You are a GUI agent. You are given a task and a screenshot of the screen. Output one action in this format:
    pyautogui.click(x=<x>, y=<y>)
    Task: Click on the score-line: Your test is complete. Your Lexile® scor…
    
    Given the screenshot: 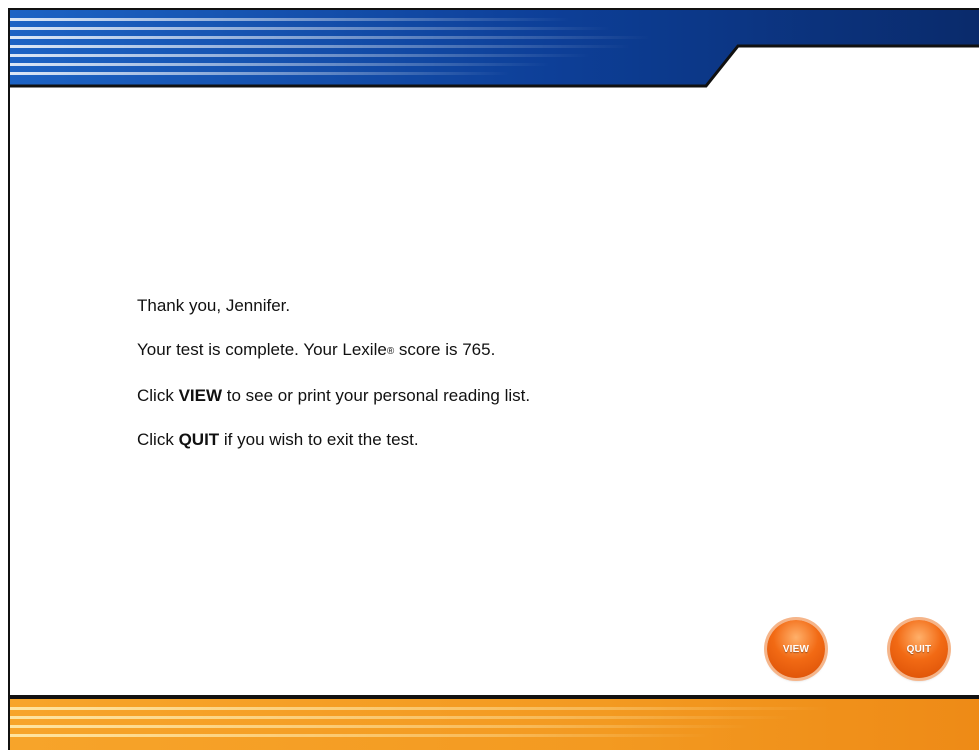 What is the action you would take?
    pyautogui.click(x=517, y=351)
    